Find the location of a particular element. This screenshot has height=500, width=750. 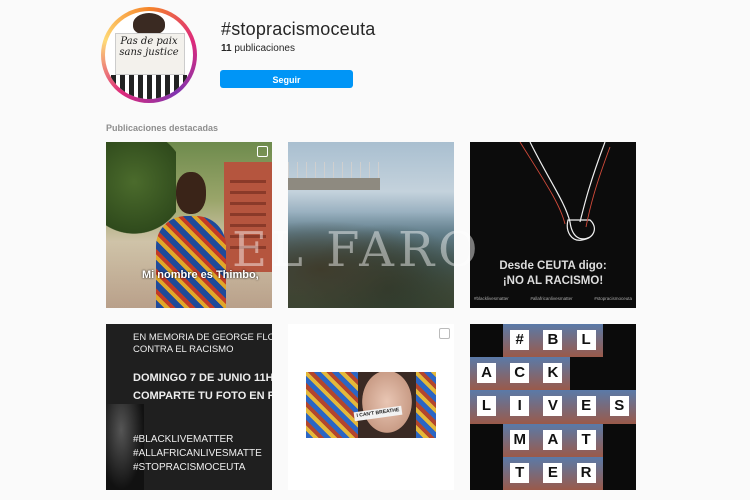

grid-cell: M is located at coordinates (520, 440).